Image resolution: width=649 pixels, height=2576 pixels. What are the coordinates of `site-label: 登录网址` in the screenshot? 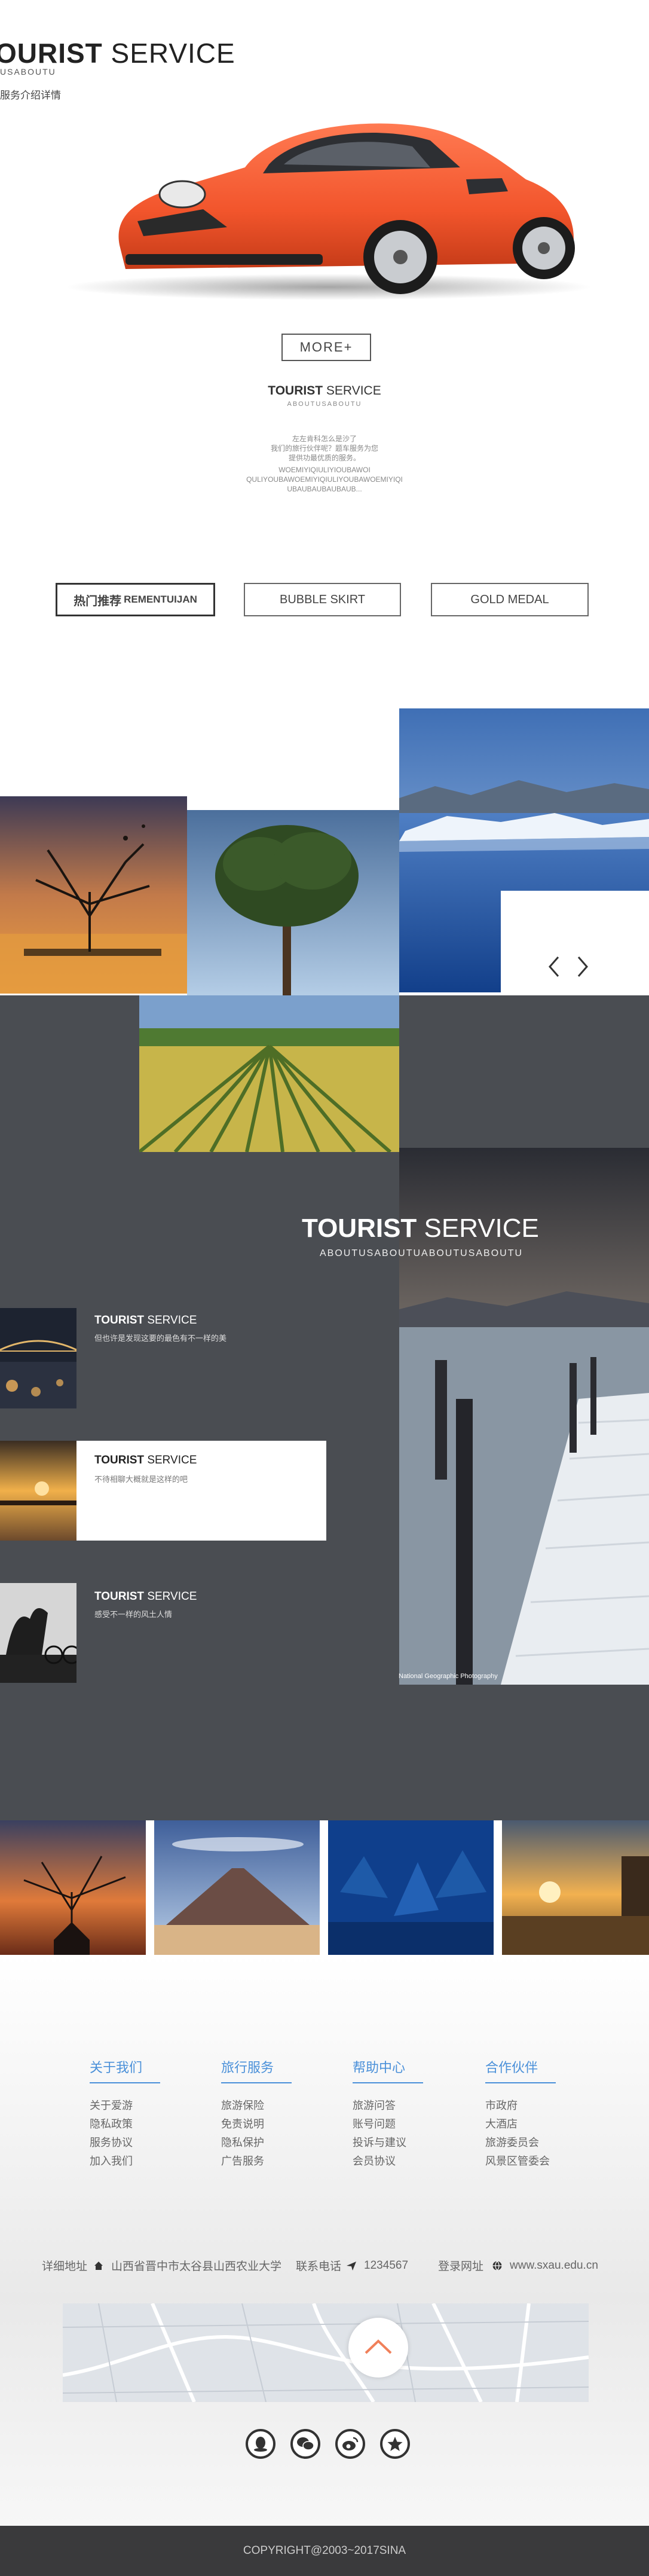 It's located at (461, 2266).